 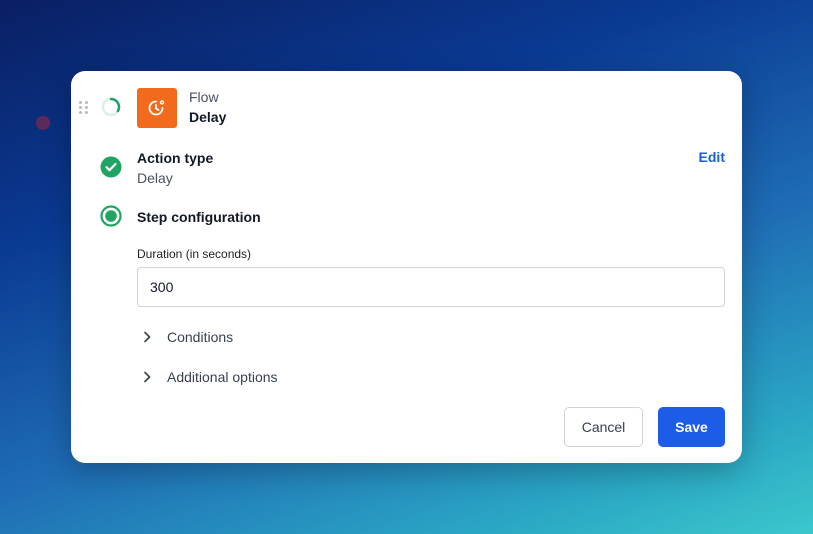 I want to click on duration-input, so click(x=431, y=287).